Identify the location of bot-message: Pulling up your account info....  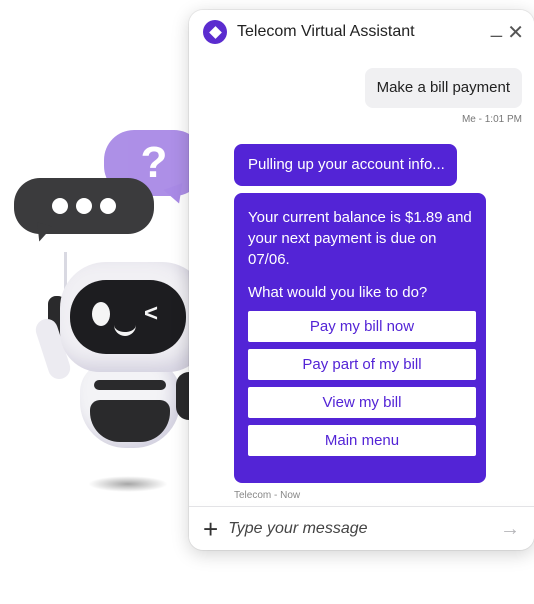
(345, 165).